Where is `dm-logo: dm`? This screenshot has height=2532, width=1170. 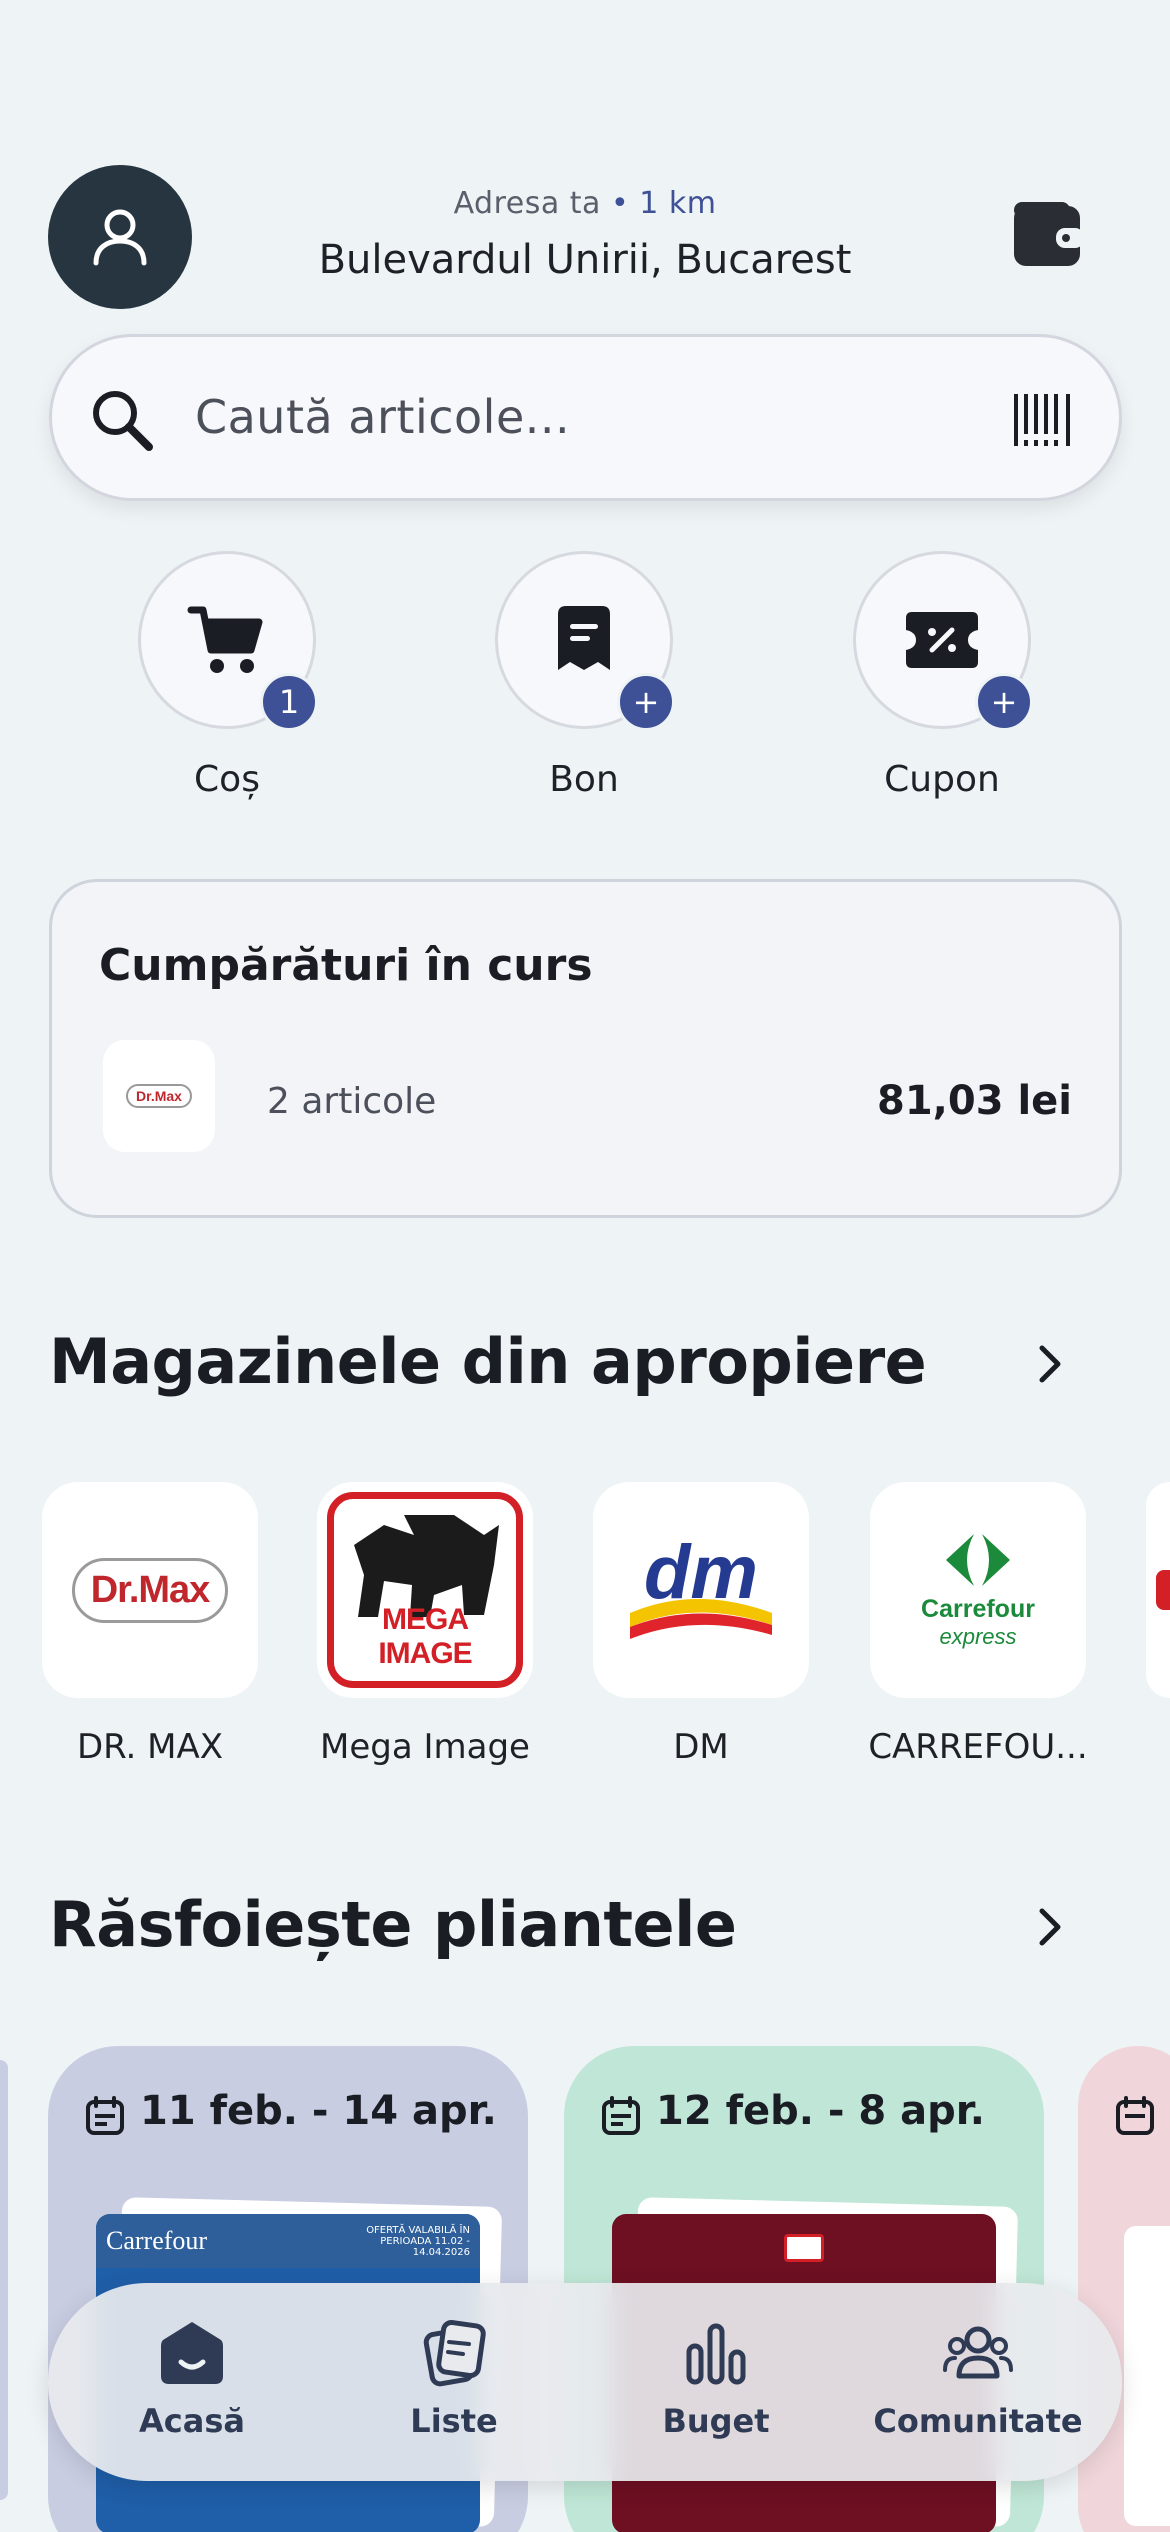
dm-logo: dm is located at coordinates (701, 1587).